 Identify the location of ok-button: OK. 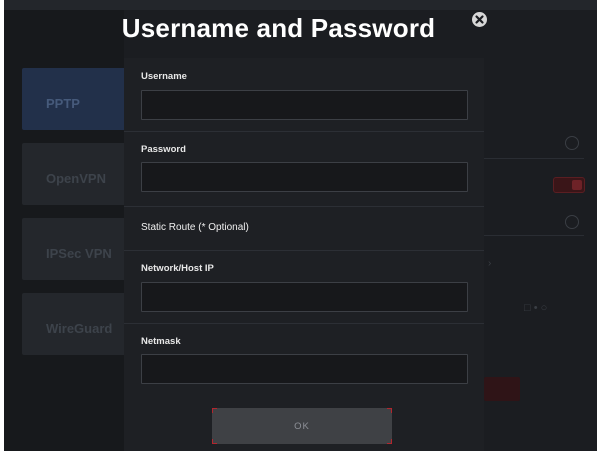
(302, 426).